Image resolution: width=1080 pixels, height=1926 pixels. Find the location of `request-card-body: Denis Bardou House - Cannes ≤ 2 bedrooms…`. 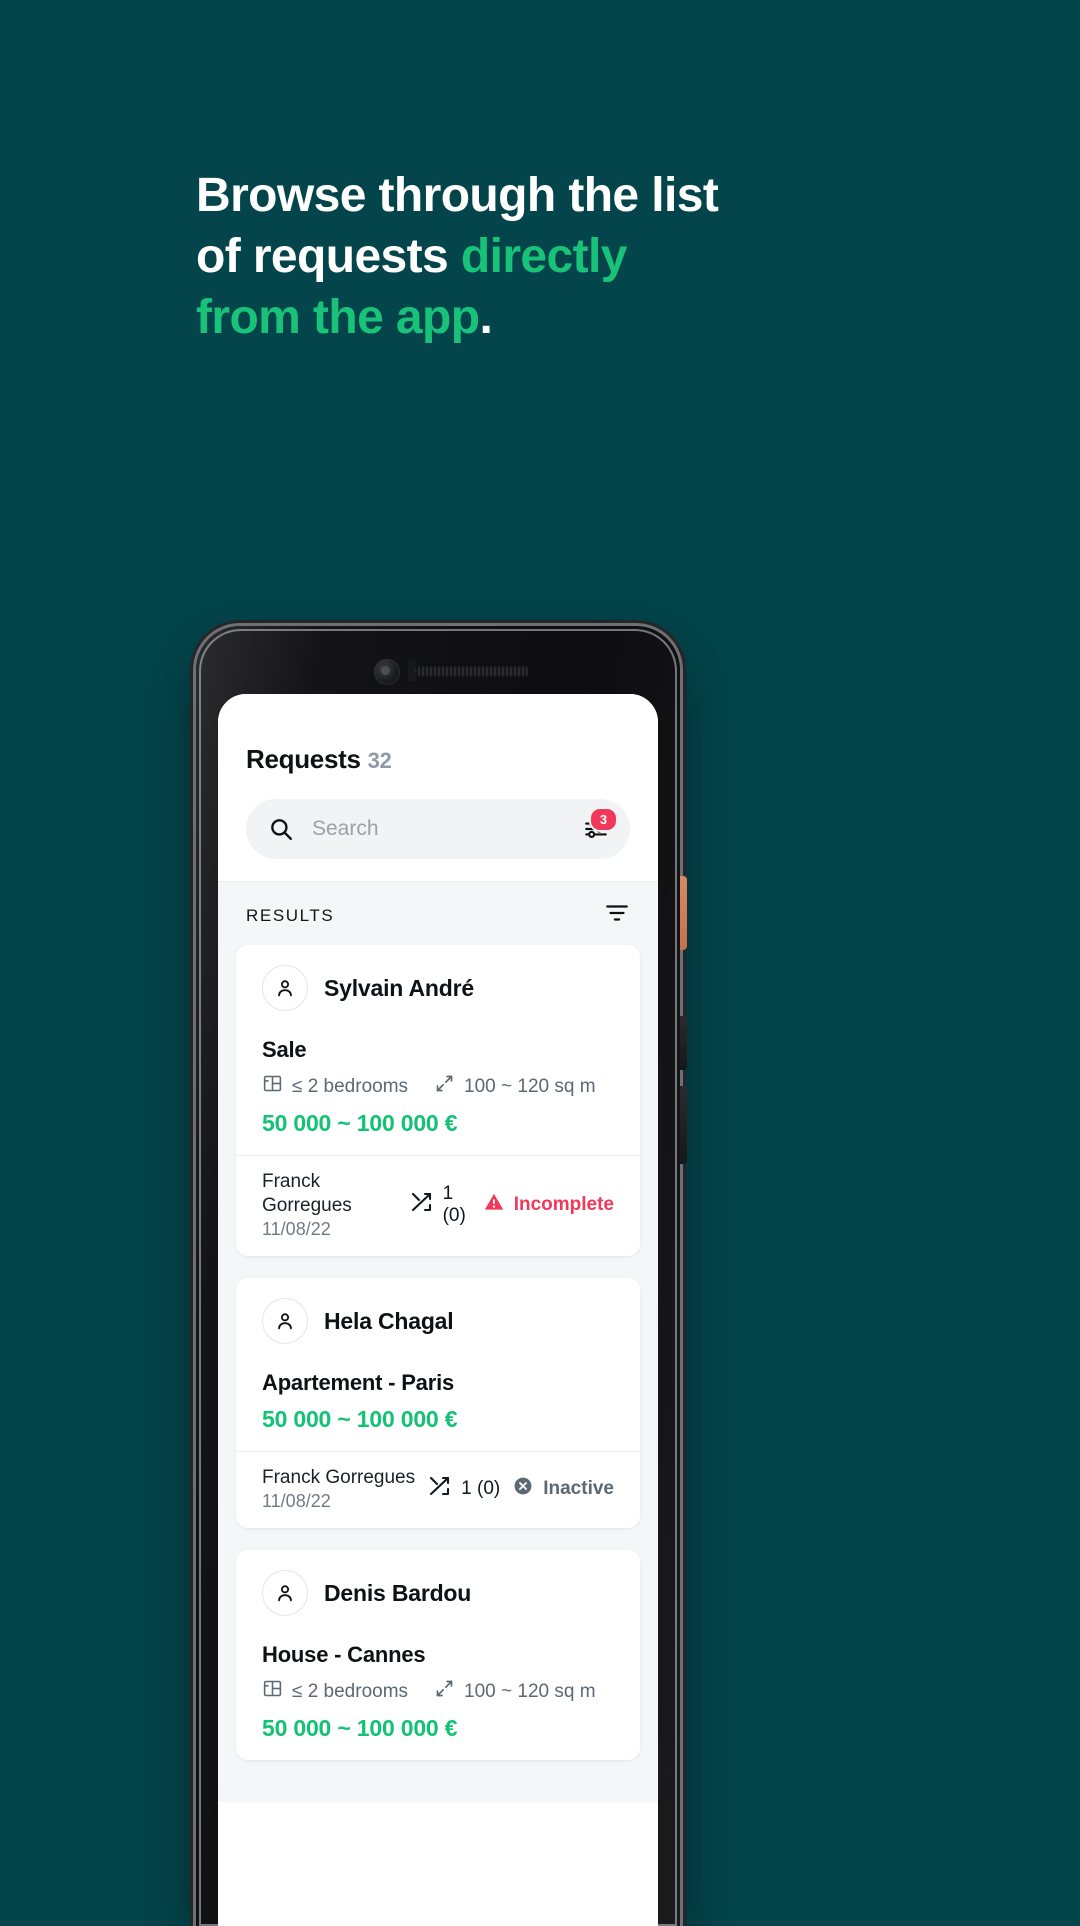

request-card-body: Denis Bardou House - Cannes ≤ 2 bedrooms… is located at coordinates (438, 1655).